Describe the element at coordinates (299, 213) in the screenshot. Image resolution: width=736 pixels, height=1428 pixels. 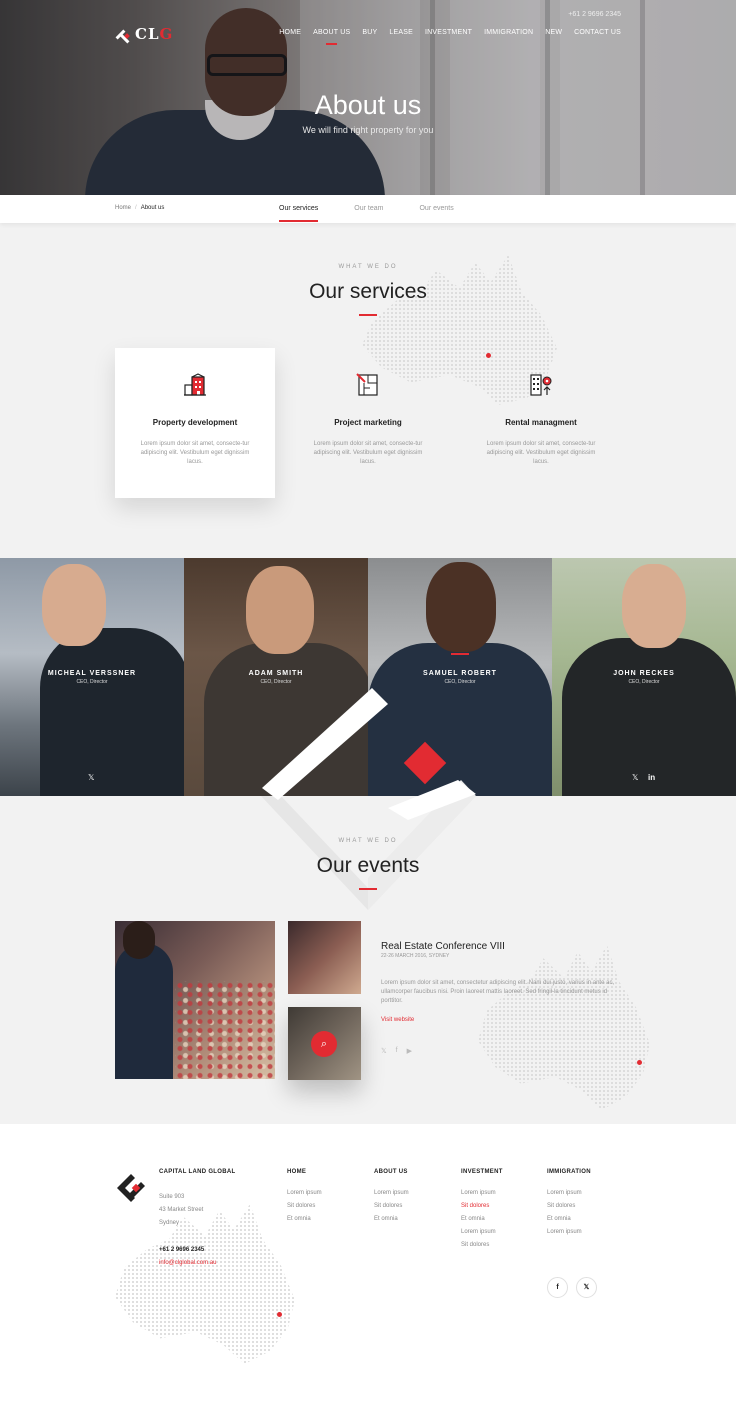
I see `tab-our-services: Our services` at that location.